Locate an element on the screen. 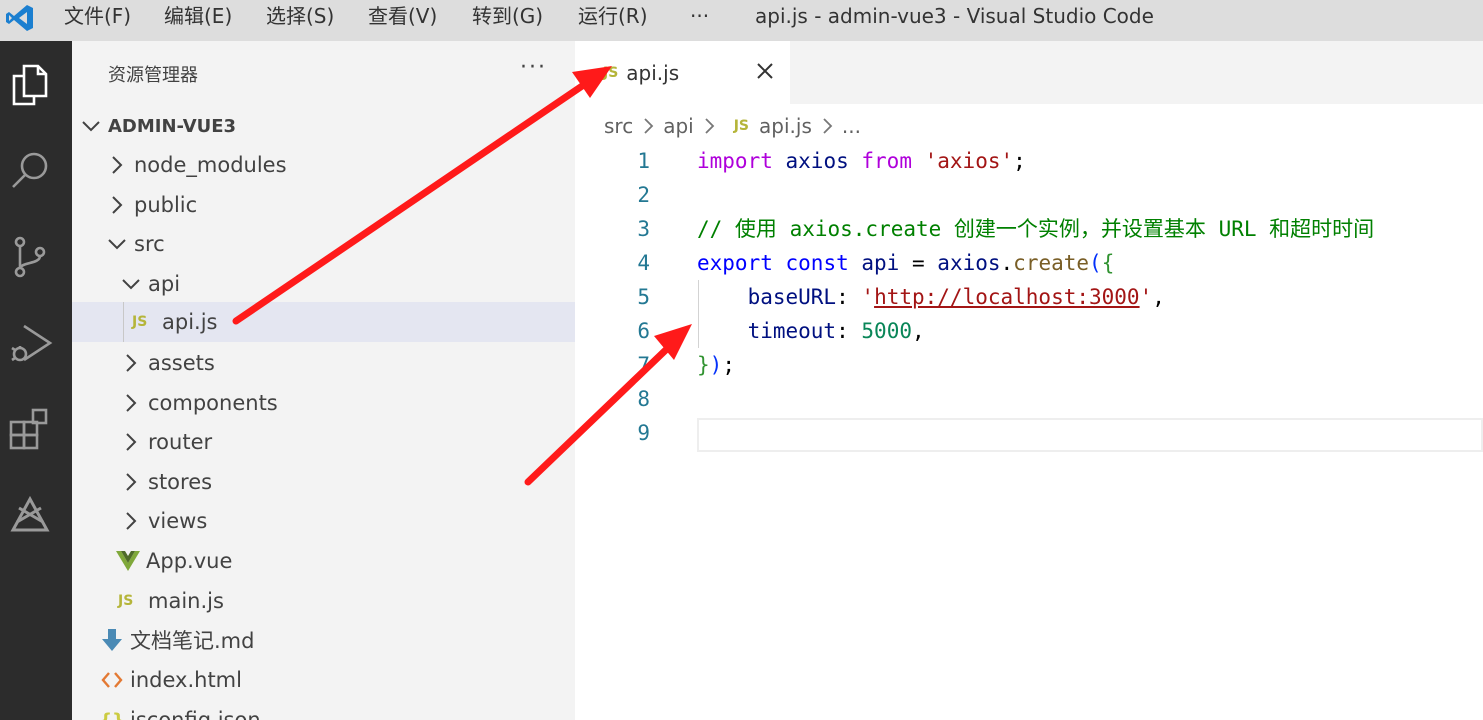 This screenshot has height=720, width=1483. tree-item-public: public is located at coordinates (323, 205).